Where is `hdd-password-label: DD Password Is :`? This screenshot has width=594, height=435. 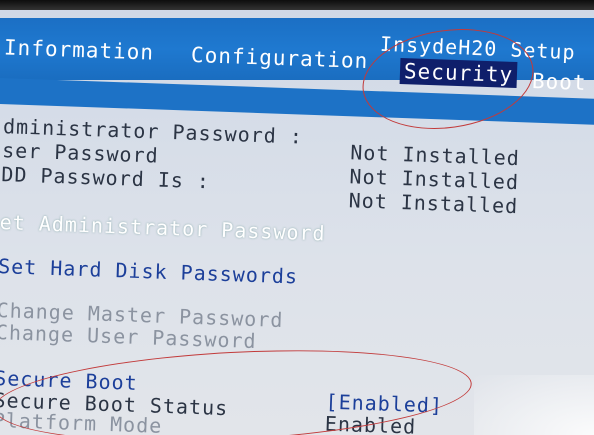 hdd-password-label: DD Password Is : is located at coordinates (105, 178).